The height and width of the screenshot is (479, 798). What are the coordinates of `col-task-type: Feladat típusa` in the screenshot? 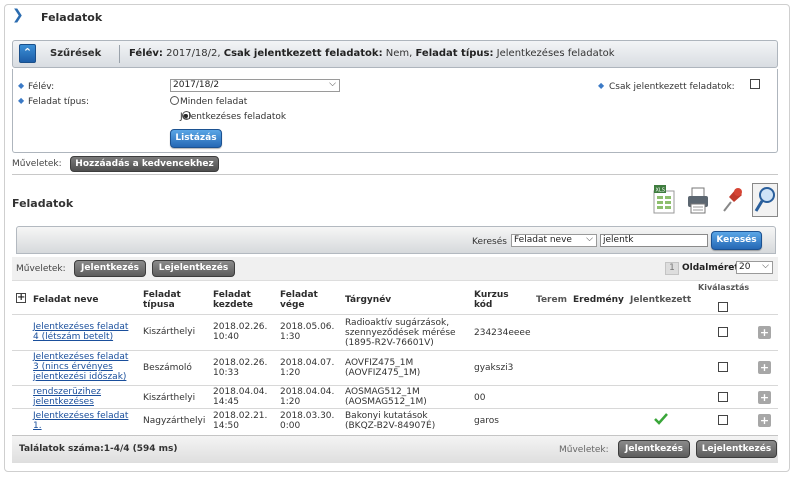 It's located at (162, 300).